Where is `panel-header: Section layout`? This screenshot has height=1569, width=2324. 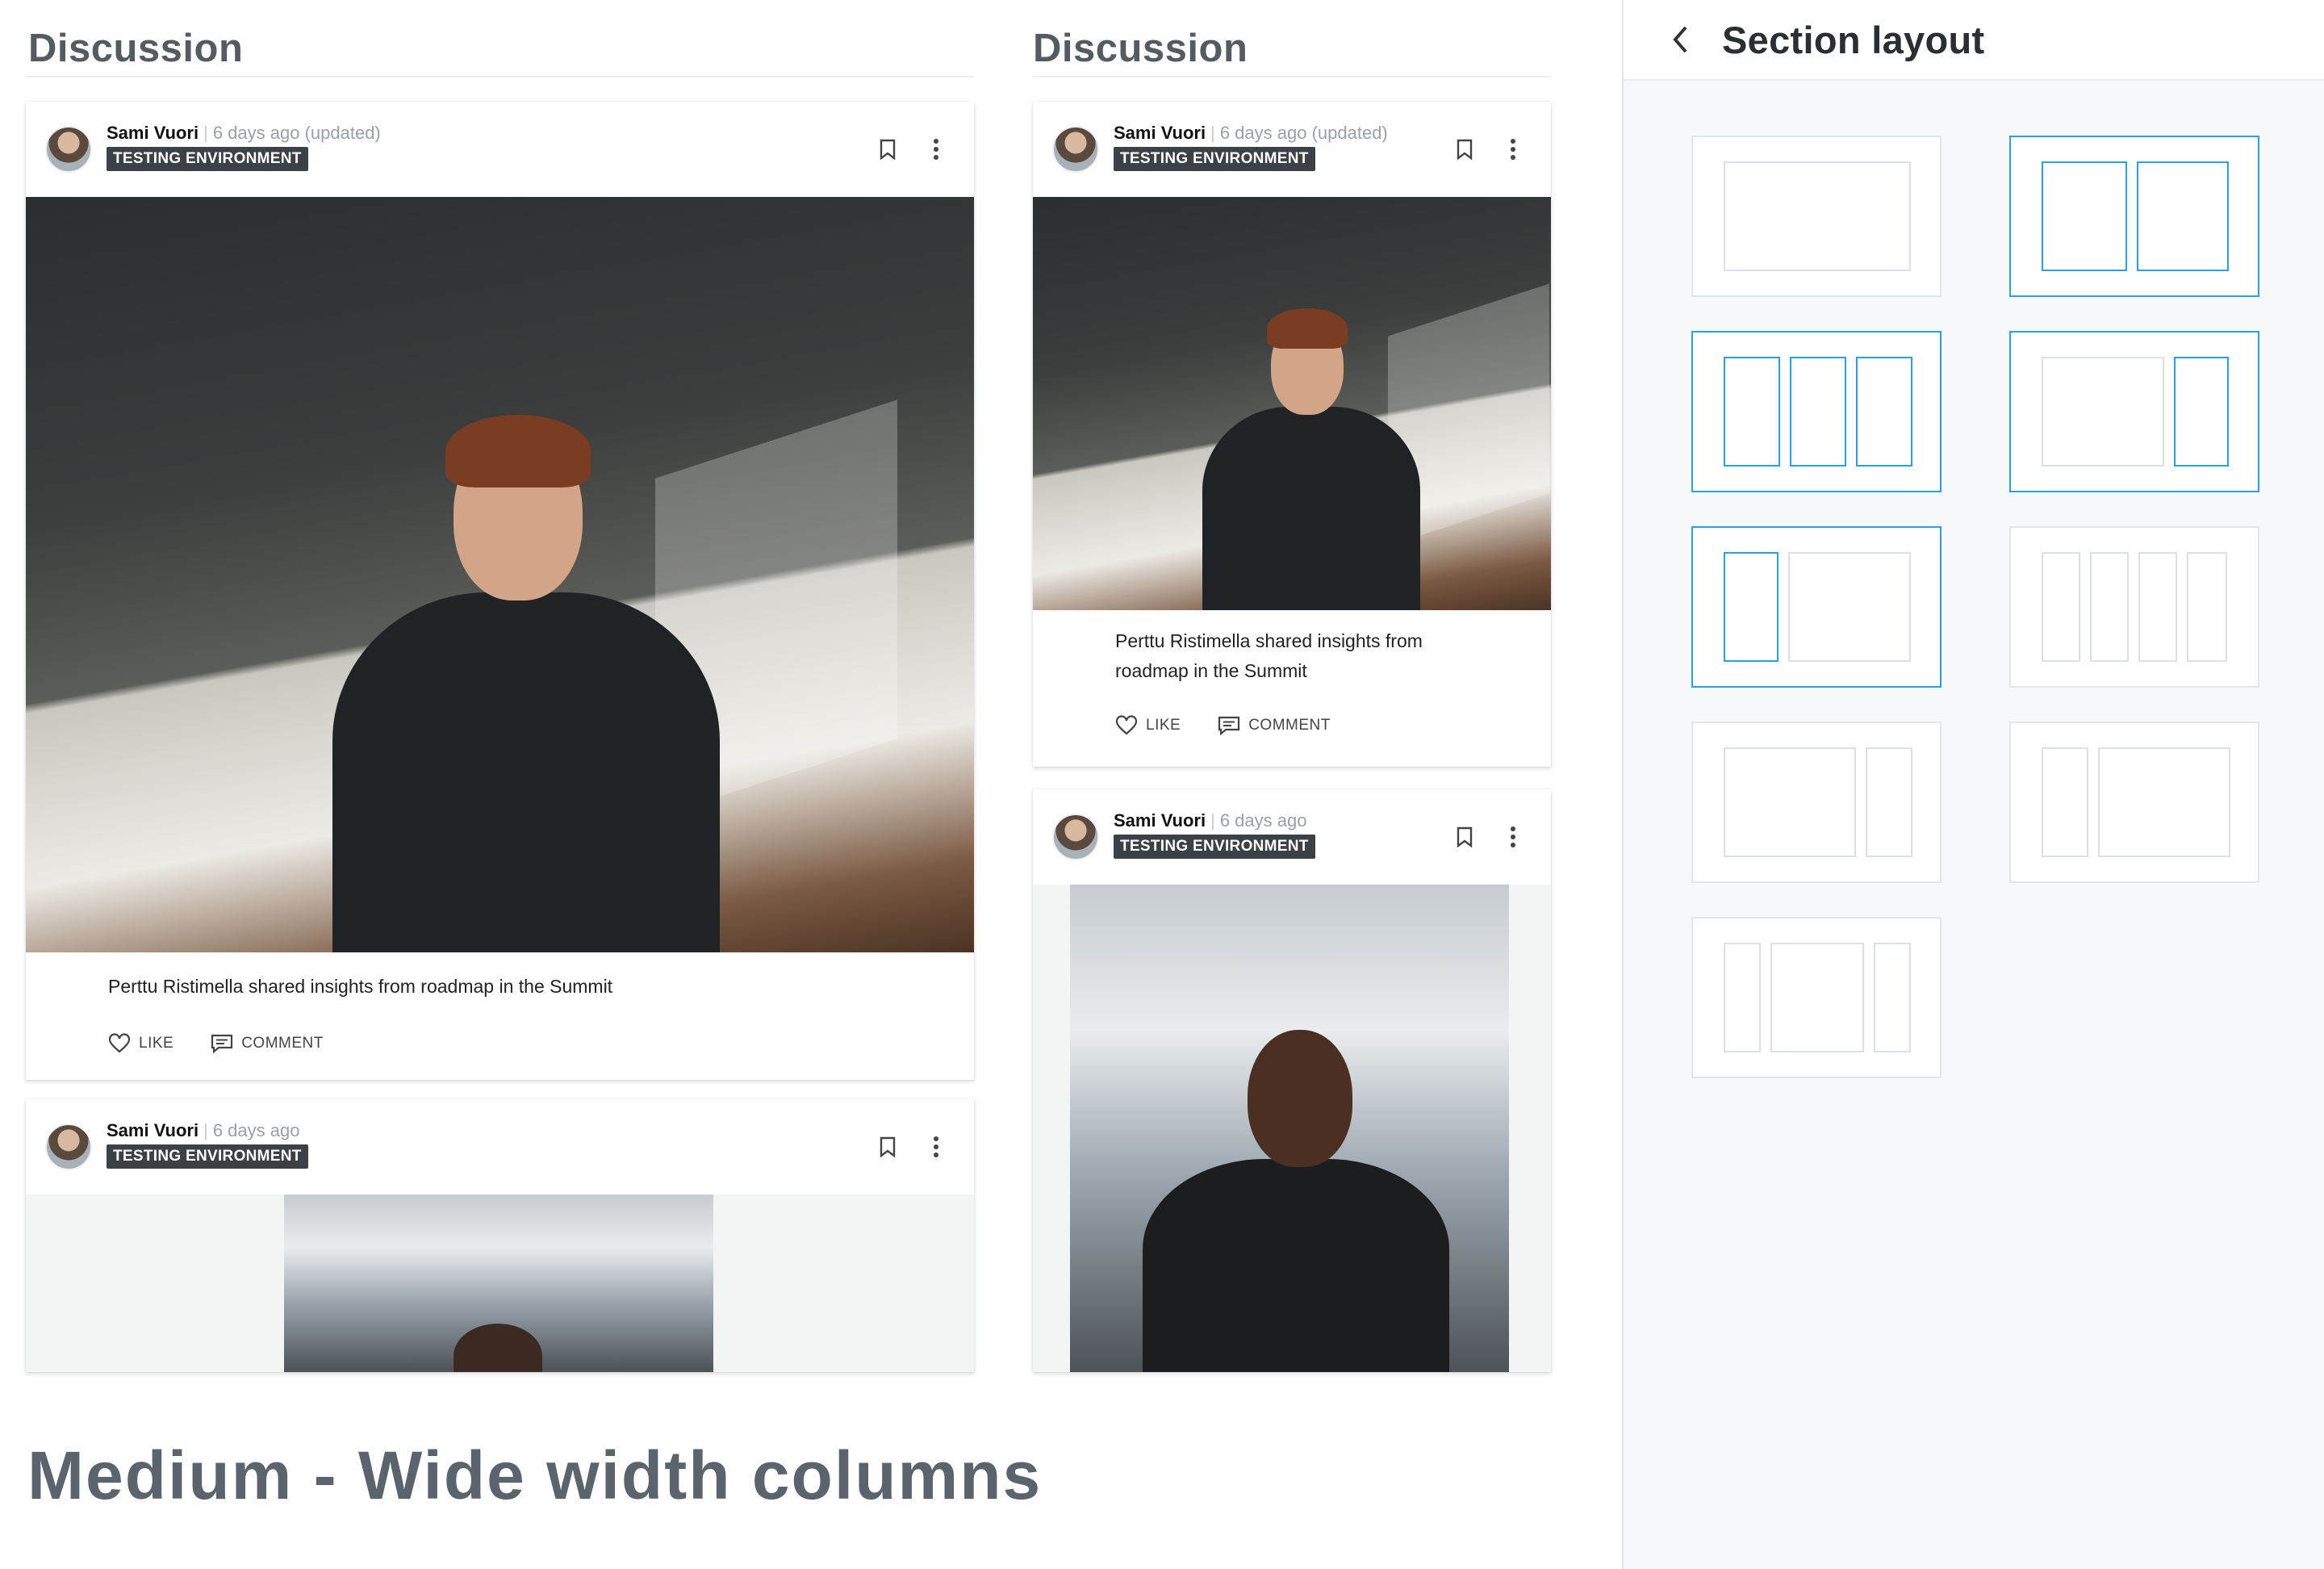 panel-header: Section layout is located at coordinates (1974, 40).